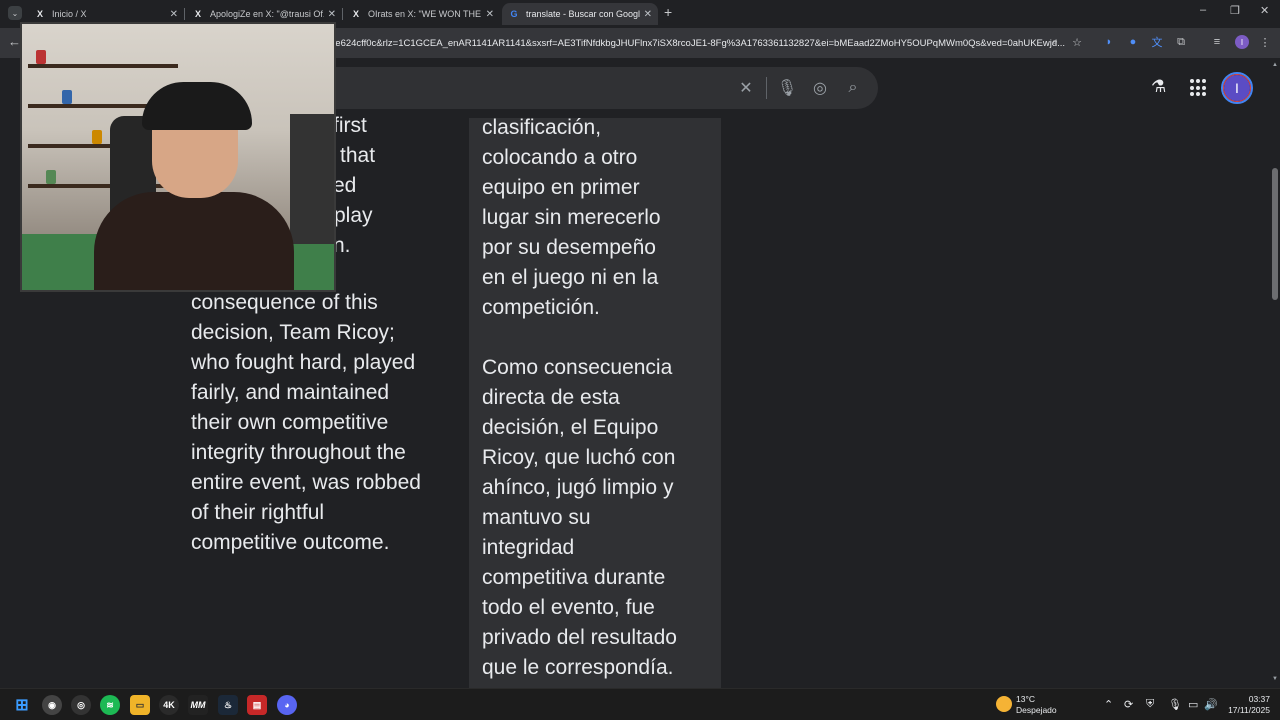 This screenshot has width=1280, height=720. What do you see at coordinates (1259, 699) in the screenshot?
I see `clock-time: 03:37` at bounding box center [1259, 699].